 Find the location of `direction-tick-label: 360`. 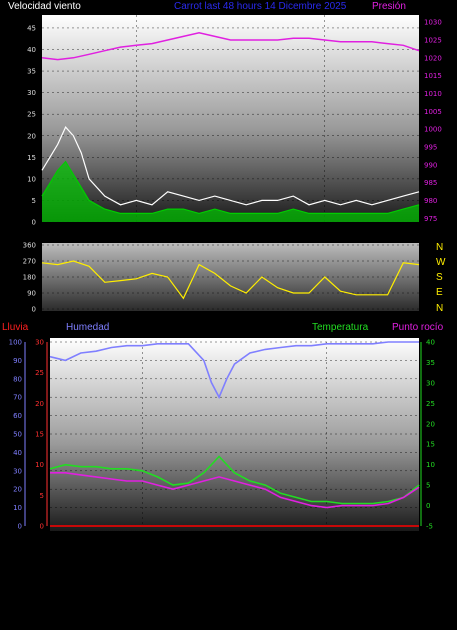

direction-tick-label: 360 is located at coordinates (29, 246).